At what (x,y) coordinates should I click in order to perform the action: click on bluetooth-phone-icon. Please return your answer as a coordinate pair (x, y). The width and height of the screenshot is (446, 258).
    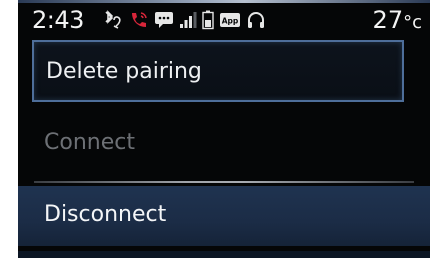
    Looking at the image, I should click on (113, 20).